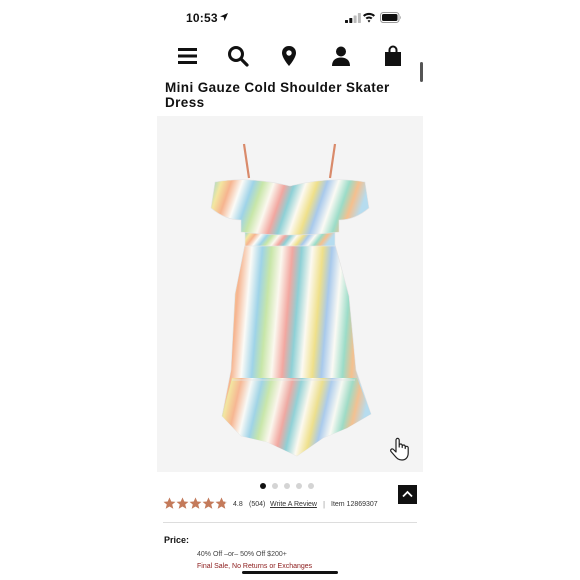  Describe the element at coordinates (224, 17) in the screenshot. I see `location-arrow-icon` at that location.